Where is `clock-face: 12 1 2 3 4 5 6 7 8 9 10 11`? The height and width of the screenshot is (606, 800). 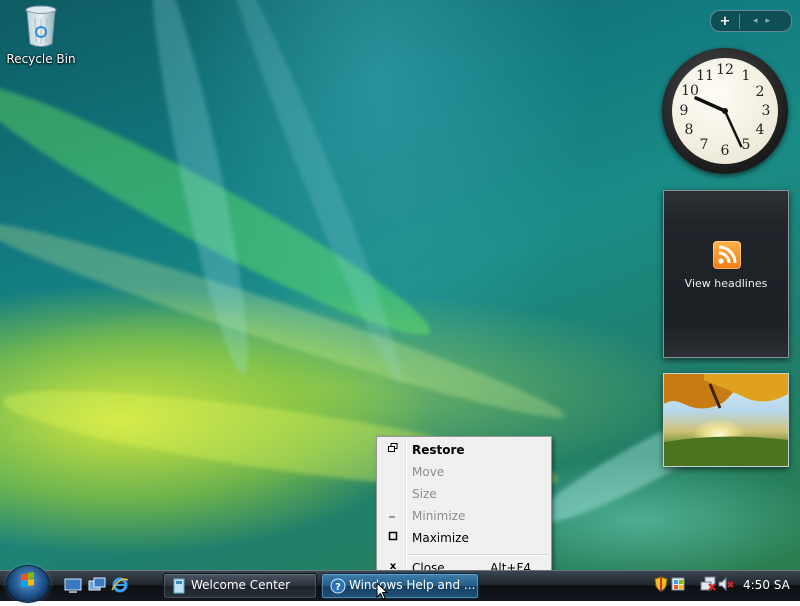
clock-face: 12 1 2 3 4 5 6 7 8 9 10 11 is located at coordinates (725, 111).